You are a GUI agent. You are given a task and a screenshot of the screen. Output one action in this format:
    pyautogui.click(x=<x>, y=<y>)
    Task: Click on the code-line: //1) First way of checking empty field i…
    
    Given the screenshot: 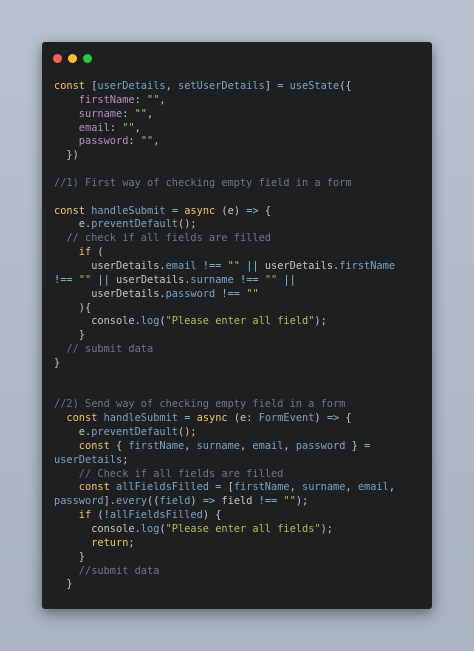 What is the action you would take?
    pyautogui.click(x=239, y=184)
    